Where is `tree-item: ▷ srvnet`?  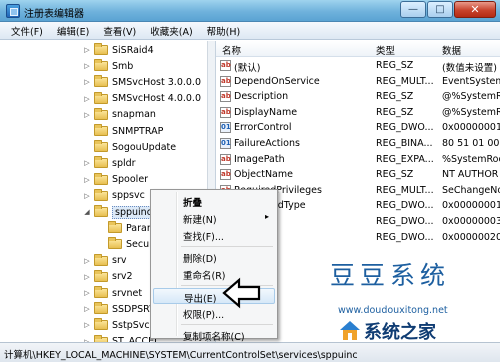 tree-item: ▷ srvnet is located at coordinates (112, 293).